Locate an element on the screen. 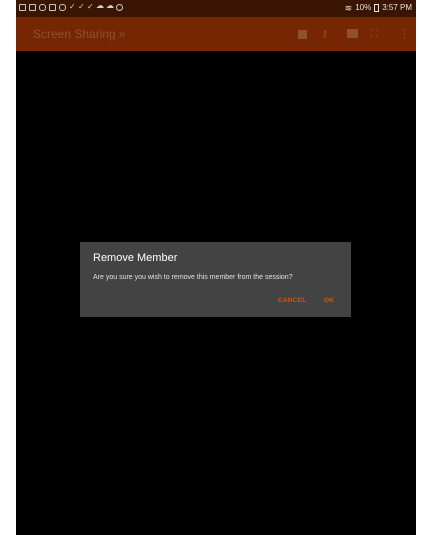 This screenshot has width=421, height=535. phone-icon is located at coordinates (42, 7).